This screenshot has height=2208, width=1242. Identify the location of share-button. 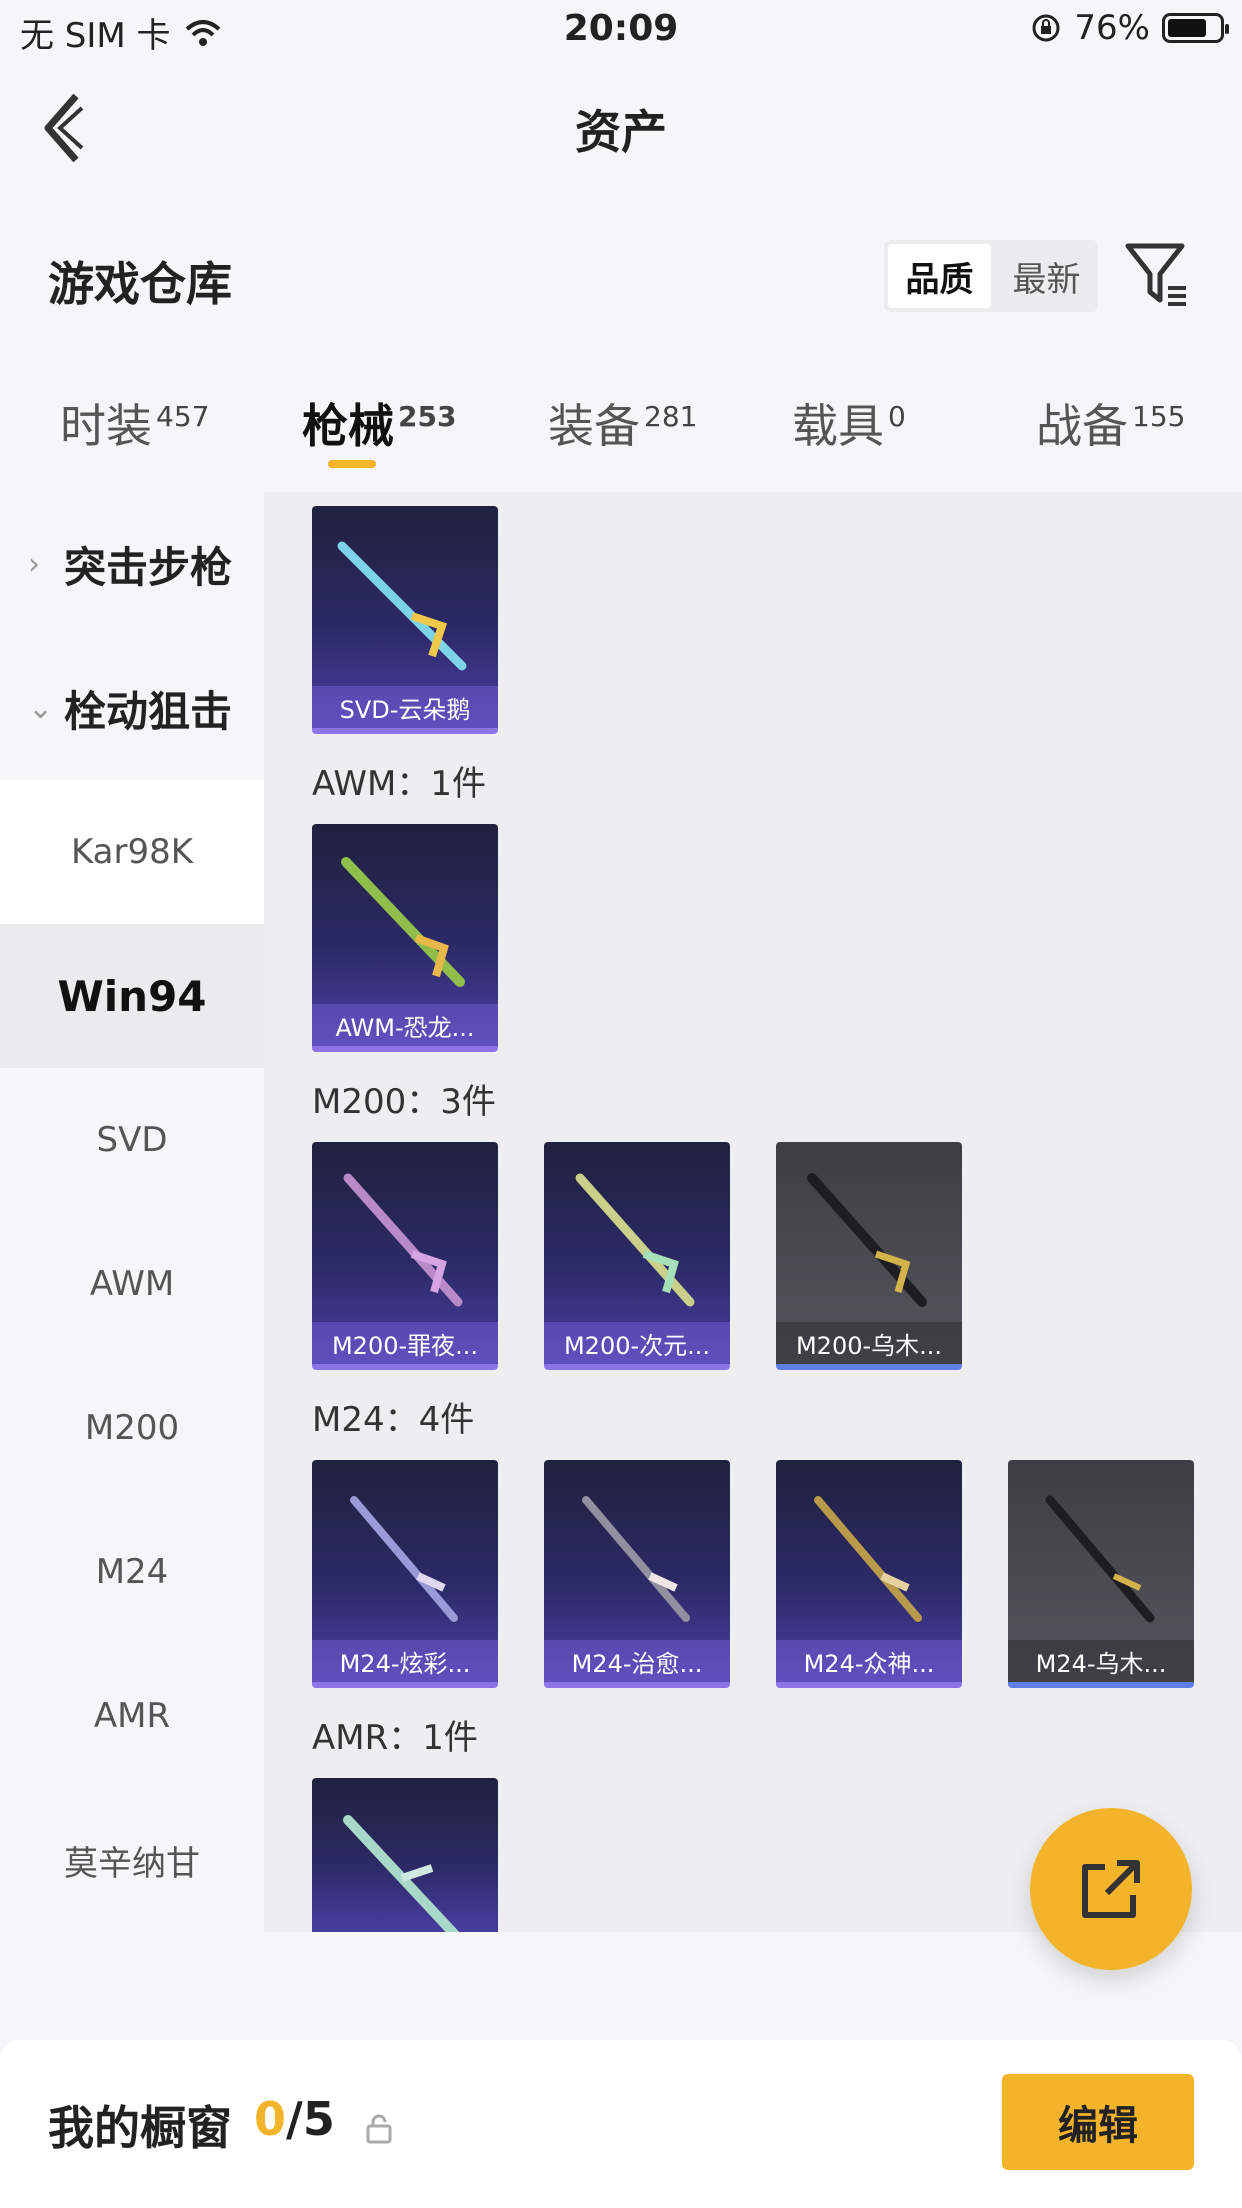
(1111, 1889).